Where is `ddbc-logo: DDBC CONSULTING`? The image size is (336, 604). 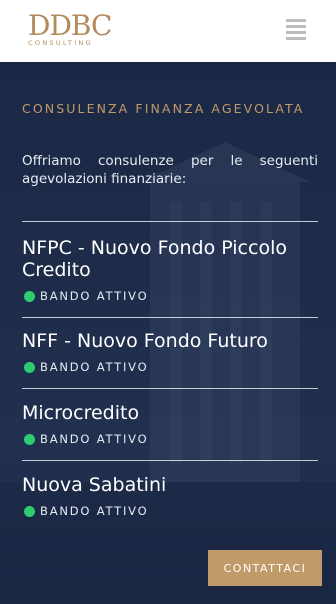
ddbc-logo: DDBC CONSULTING is located at coordinates (68, 30).